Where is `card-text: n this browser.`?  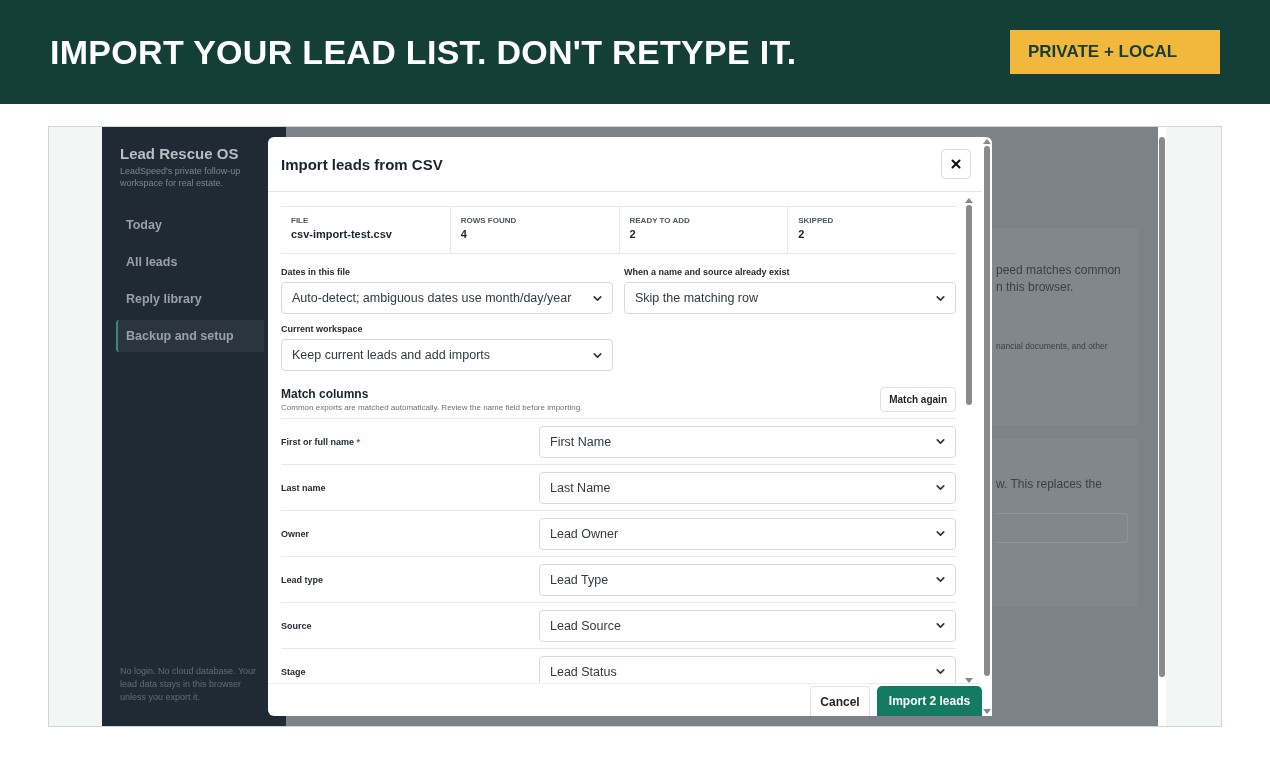 card-text: n this browser. is located at coordinates (1035, 287).